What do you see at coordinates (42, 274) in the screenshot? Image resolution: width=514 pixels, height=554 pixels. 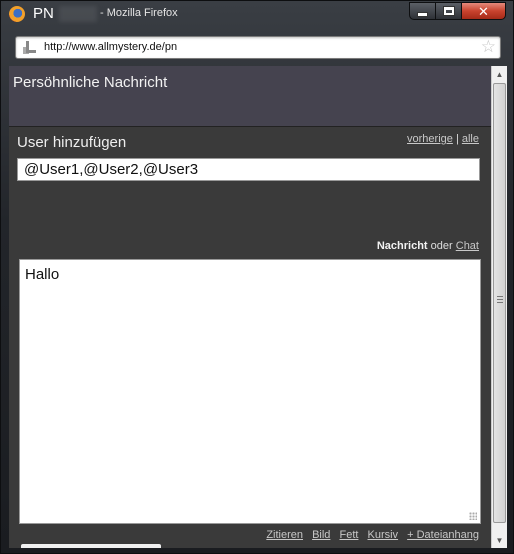 I see `message-text: Hallo` at bounding box center [42, 274].